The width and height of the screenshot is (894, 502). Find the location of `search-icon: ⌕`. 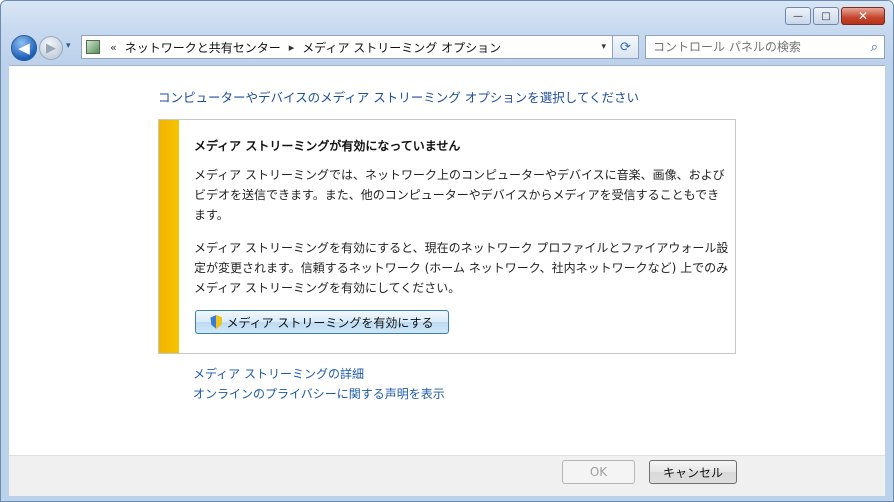

search-icon: ⌕ is located at coordinates (874, 47).